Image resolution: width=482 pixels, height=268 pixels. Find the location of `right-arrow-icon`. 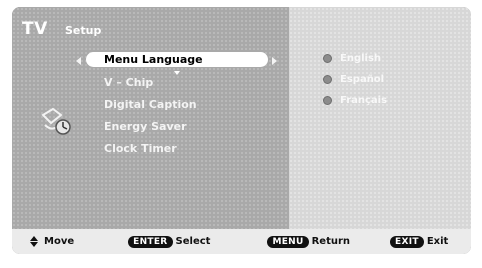

right-arrow-icon is located at coordinates (274, 61).